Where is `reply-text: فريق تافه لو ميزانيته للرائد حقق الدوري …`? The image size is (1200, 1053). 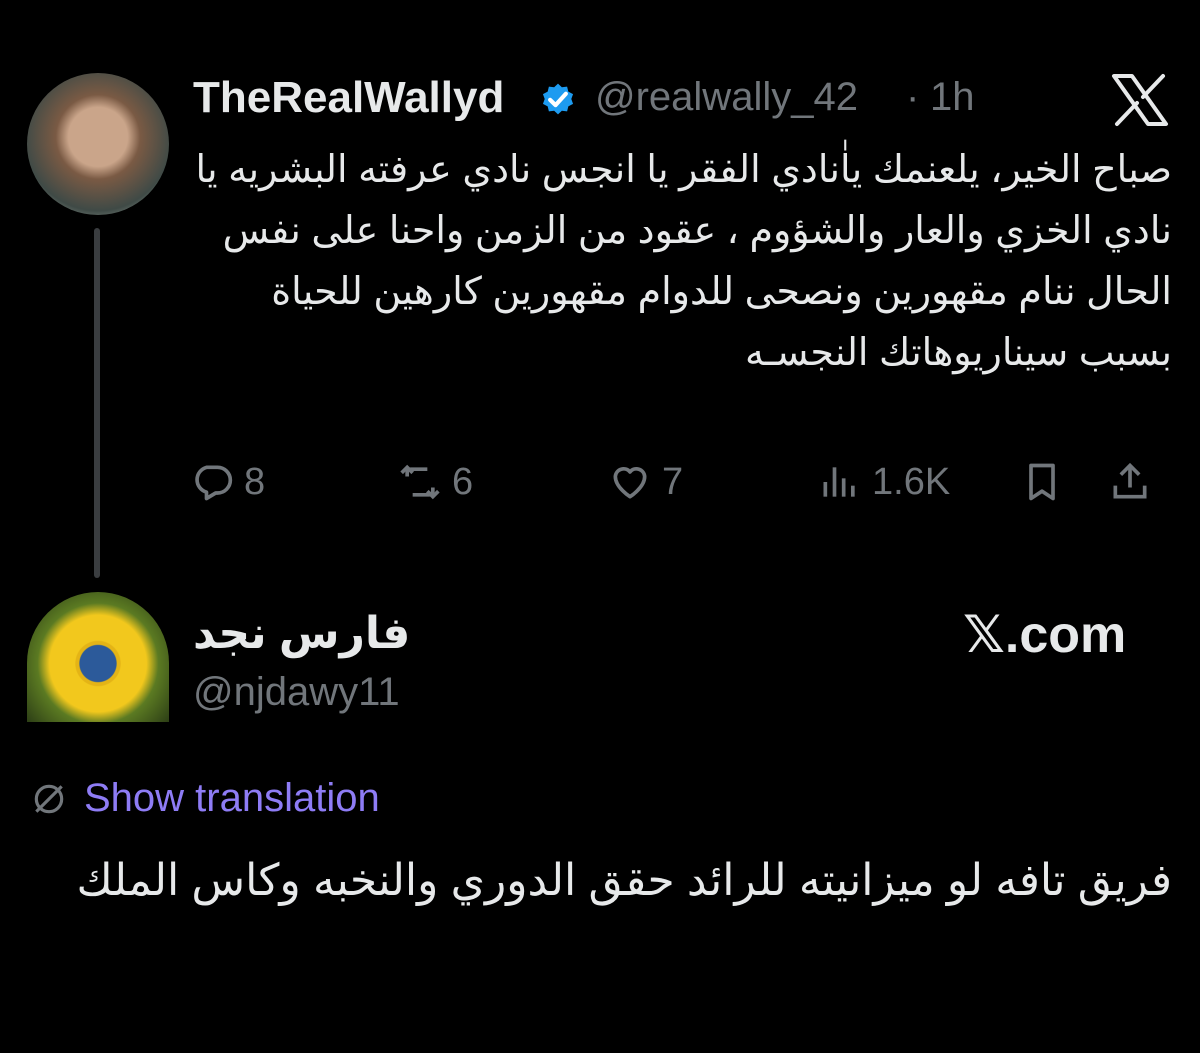 reply-text: فريق تافه لو ميزانيته للرائد حقق الدوري … is located at coordinates (624, 880).